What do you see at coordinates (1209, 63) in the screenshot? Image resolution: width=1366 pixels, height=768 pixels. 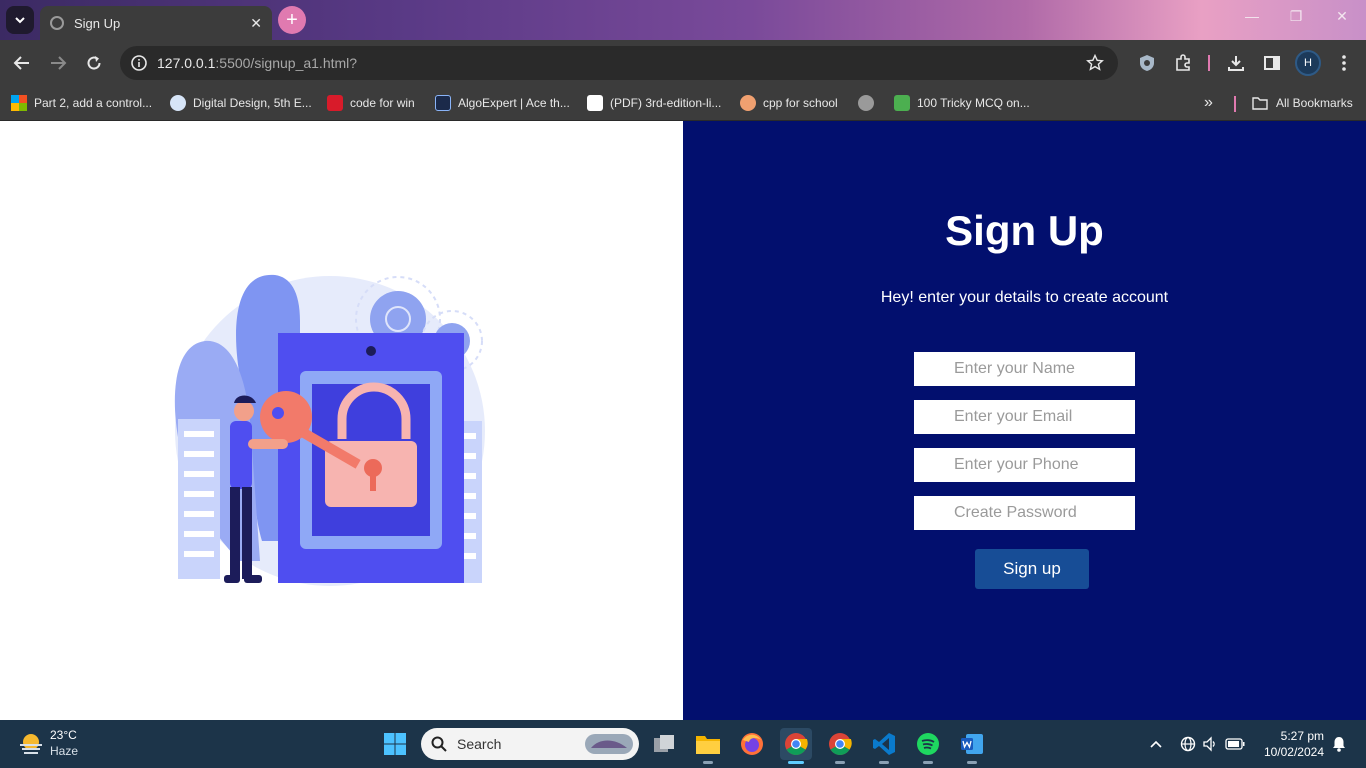 I see `toolbar-divider` at bounding box center [1209, 63].